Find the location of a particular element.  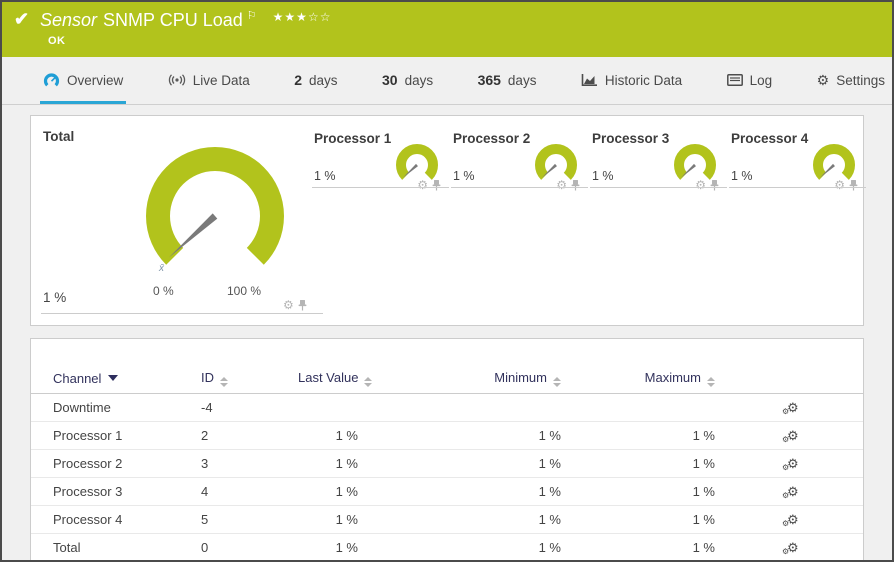

status-check-icon: ✔ is located at coordinates (22, 19).